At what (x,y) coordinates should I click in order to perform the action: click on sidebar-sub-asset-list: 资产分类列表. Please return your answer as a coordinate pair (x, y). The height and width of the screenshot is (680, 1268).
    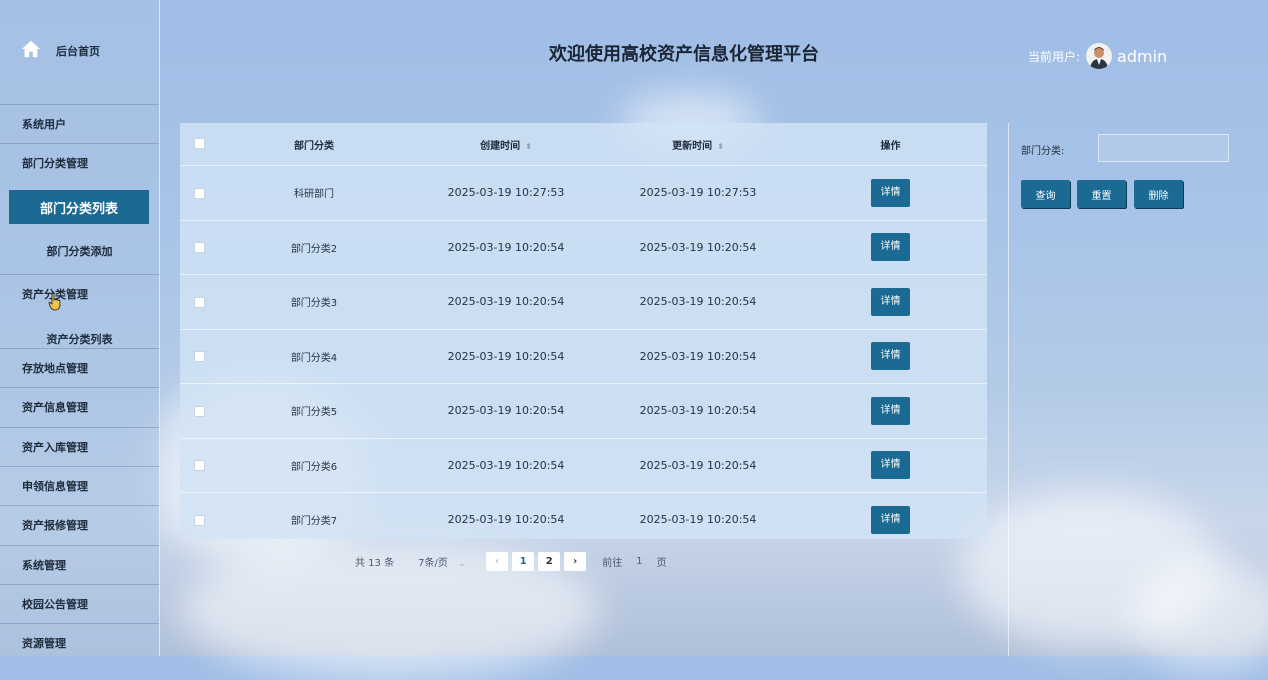
    Looking at the image, I should click on (79, 339).